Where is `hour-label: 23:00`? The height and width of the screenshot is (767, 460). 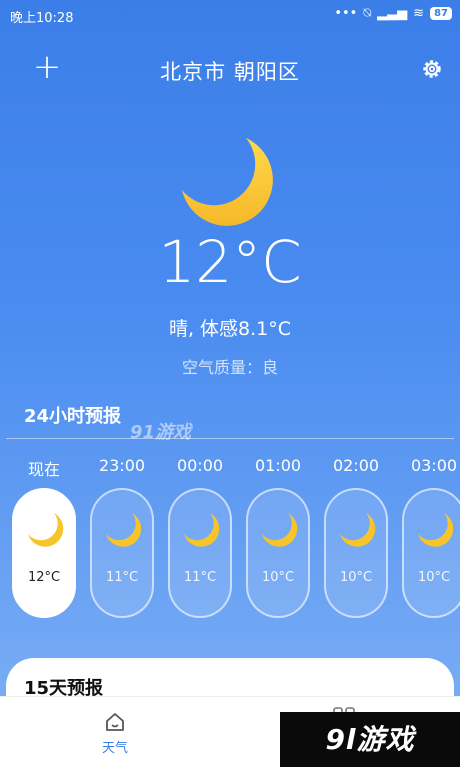 hour-label: 23:00 is located at coordinates (122, 465).